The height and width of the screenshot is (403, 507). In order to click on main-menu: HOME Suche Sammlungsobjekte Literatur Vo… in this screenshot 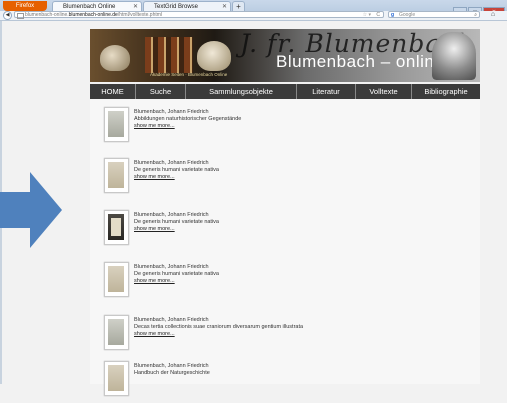, I will do `click(285, 91)`.